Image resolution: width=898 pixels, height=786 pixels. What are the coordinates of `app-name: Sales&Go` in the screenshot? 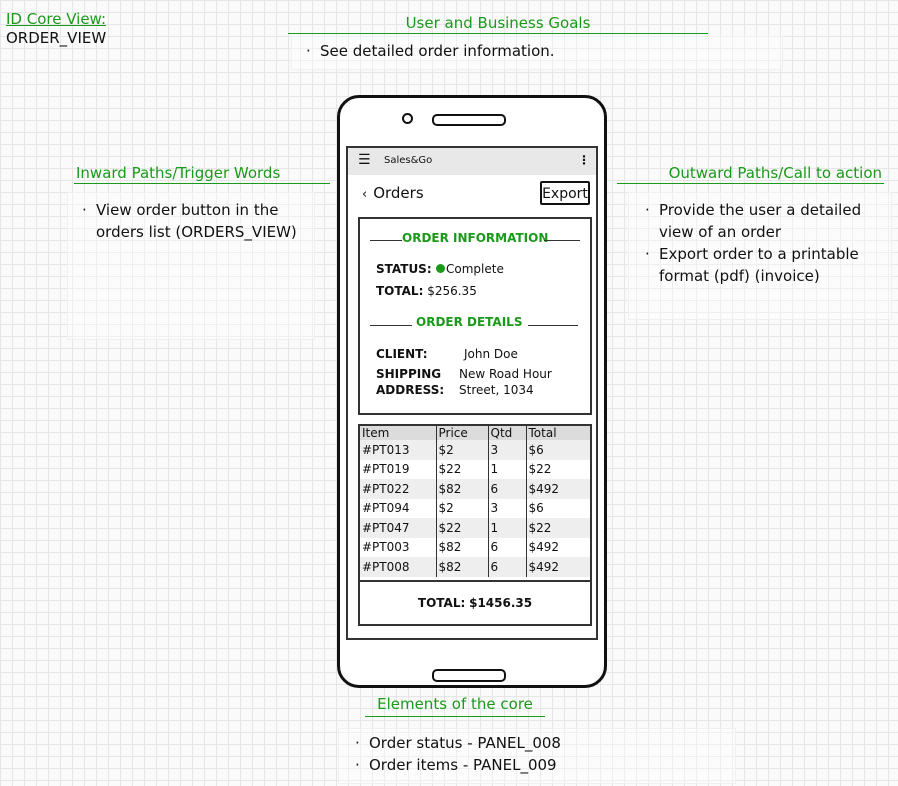 It's located at (408, 160).